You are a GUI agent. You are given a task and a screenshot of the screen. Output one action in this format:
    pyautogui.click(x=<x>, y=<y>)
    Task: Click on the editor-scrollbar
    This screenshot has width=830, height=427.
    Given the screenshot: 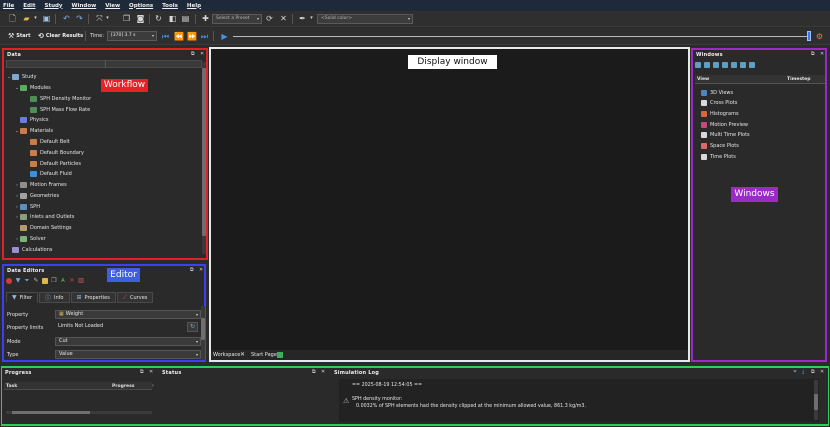 What is the action you would take?
    pyautogui.click(x=203, y=333)
    